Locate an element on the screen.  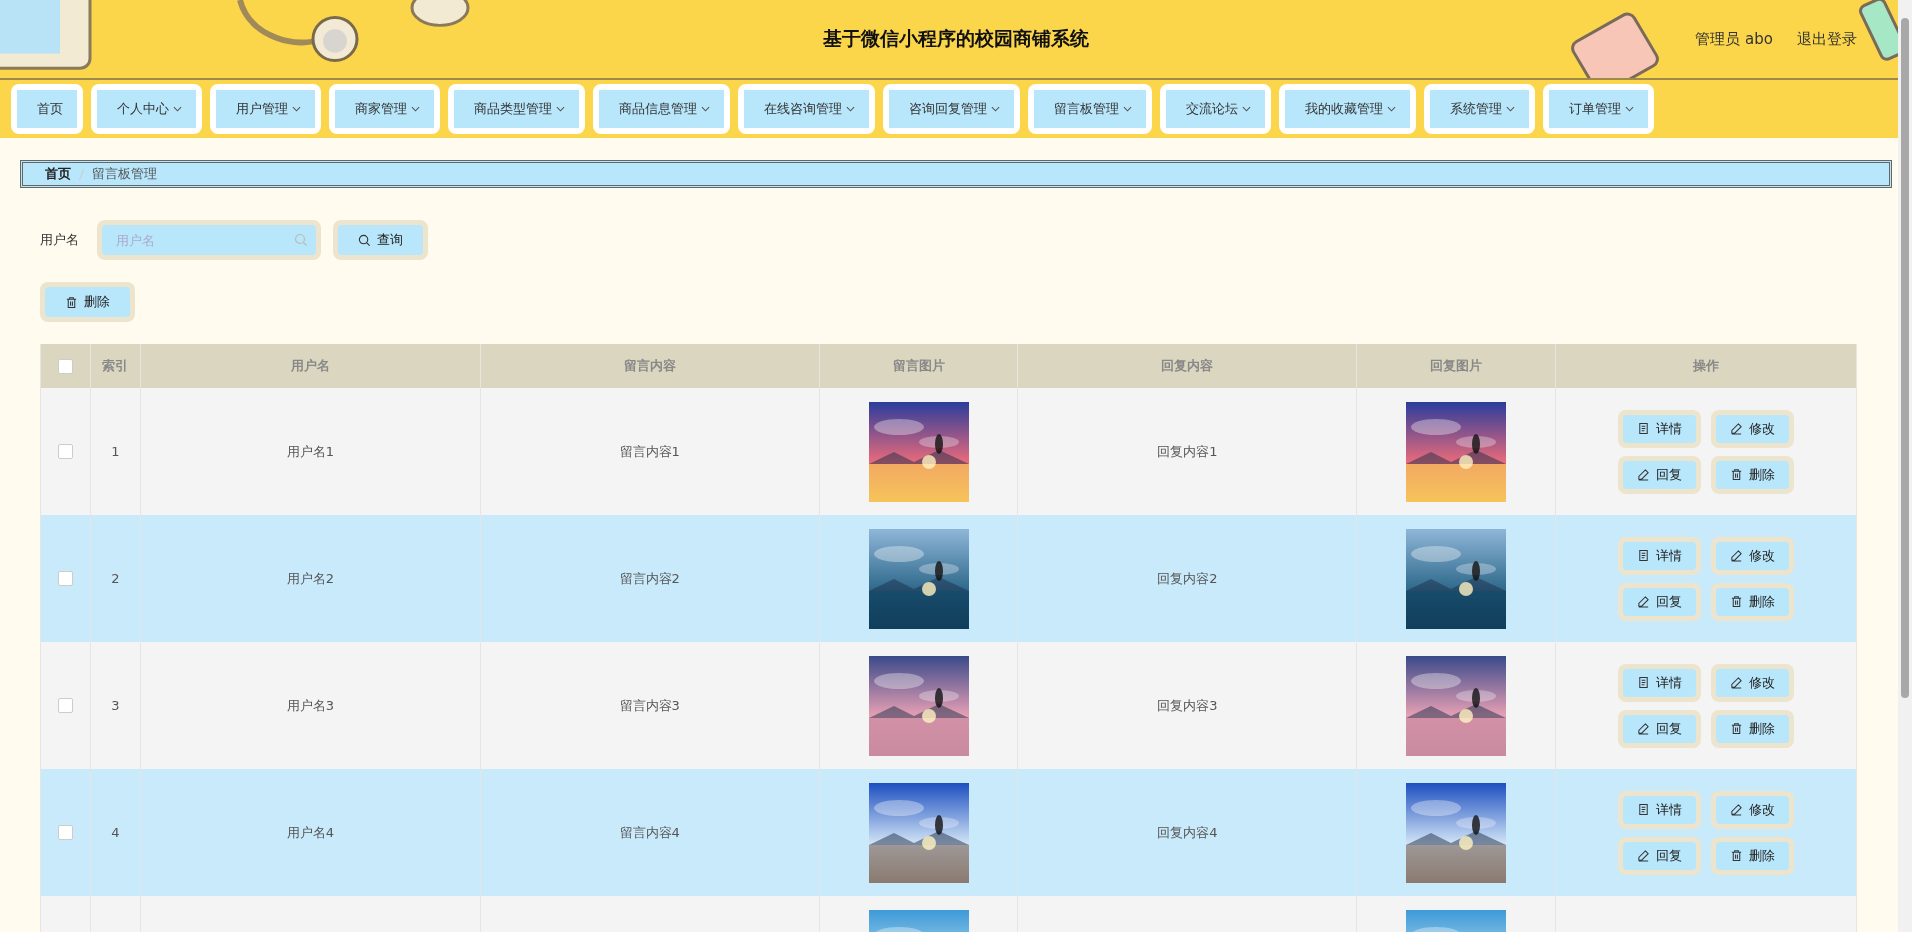
breadcrumb-link: 留言板管理 is located at coordinates (124, 174).